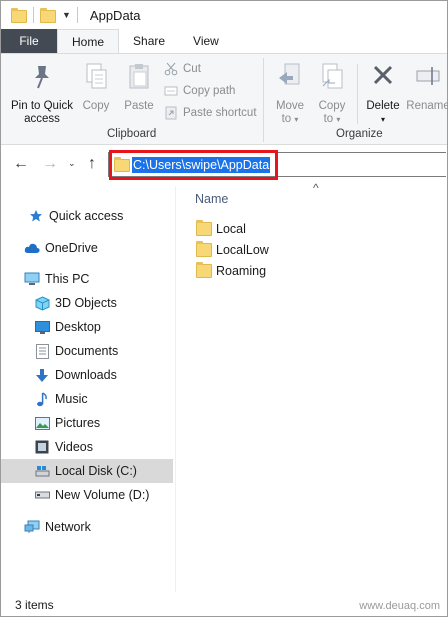  Describe the element at coordinates (92, 164) in the screenshot. I see `up-arrow-icon: ↑` at that location.